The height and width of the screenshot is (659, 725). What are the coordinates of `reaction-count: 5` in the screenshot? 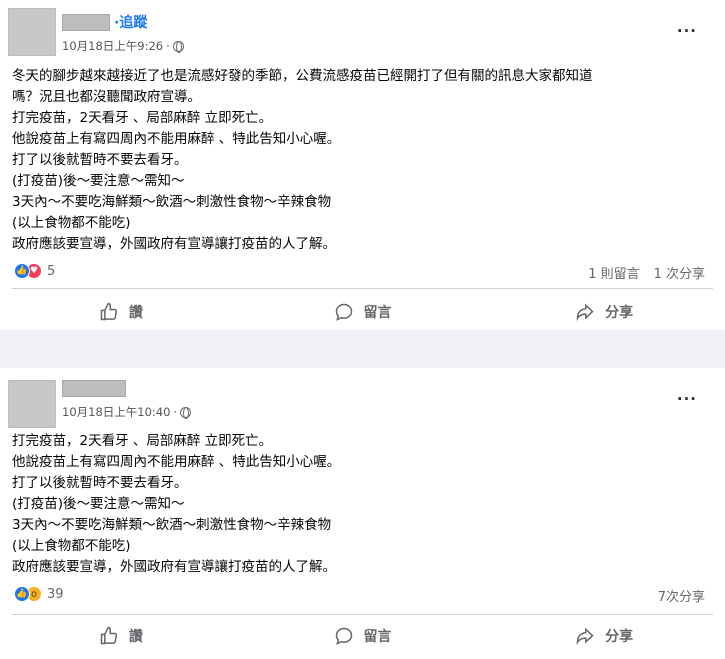 It's located at (51, 271).